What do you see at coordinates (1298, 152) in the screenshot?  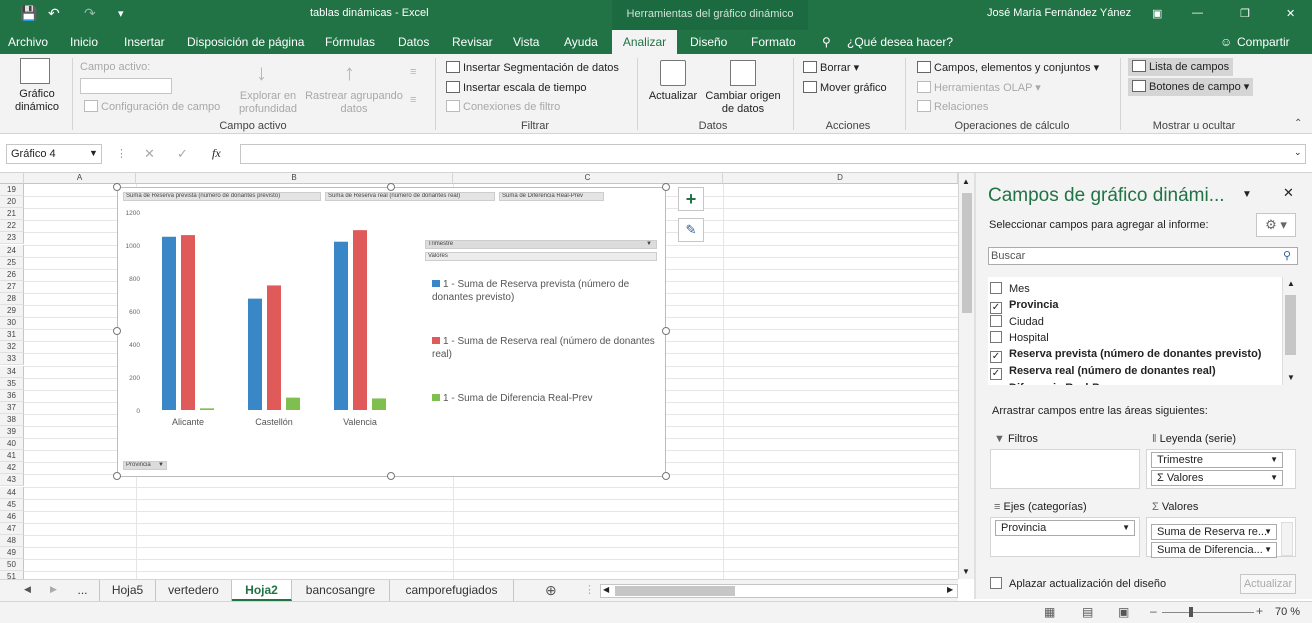 I see `expand-formula-icon: ⌄` at bounding box center [1298, 152].